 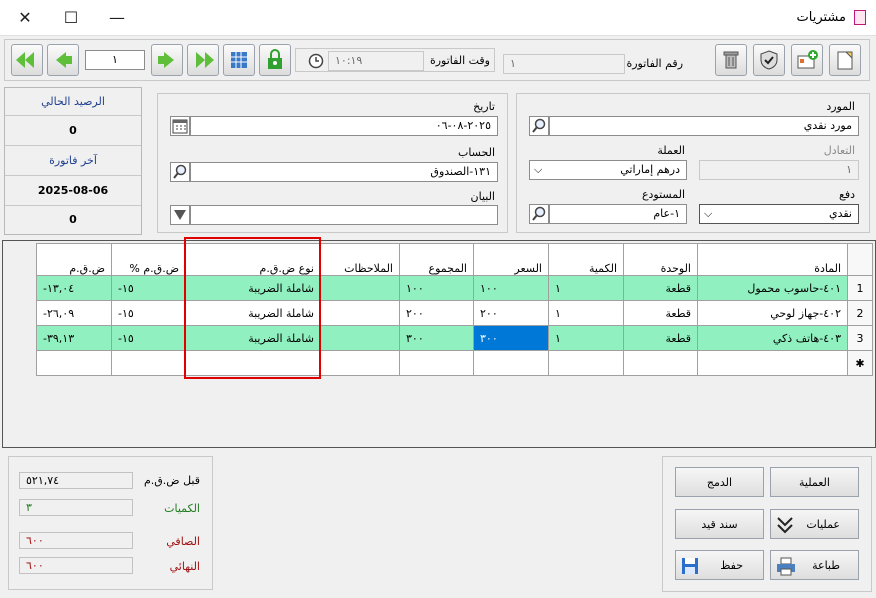 I want to click on new-row: ✱, so click(x=454, y=363).